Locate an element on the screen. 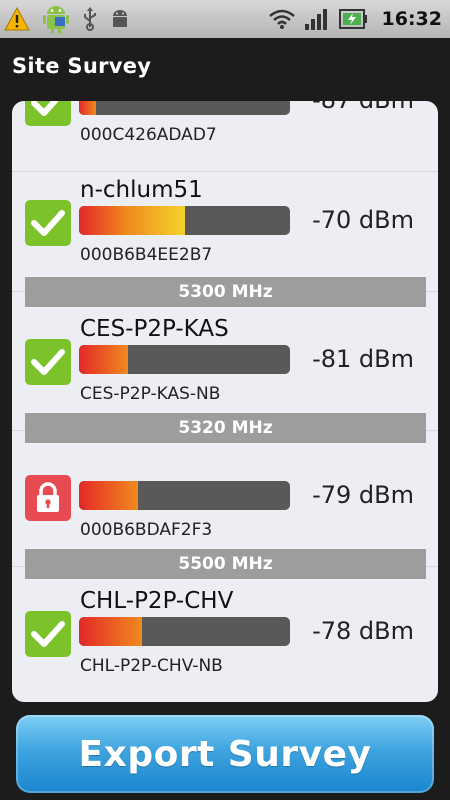 This screenshot has width=450, height=800. android-debug-icon is located at coordinates (56, 19).